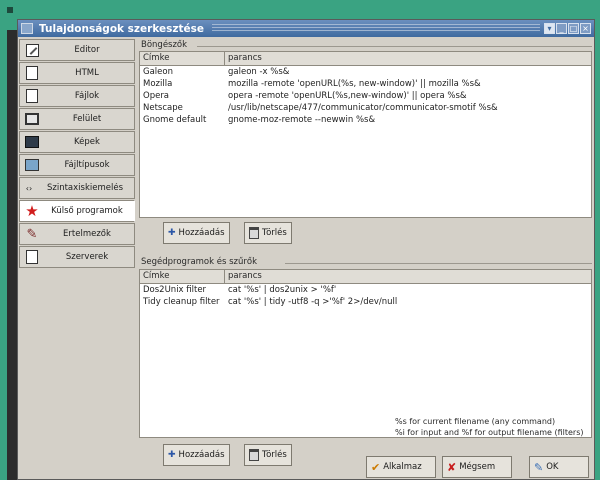  What do you see at coordinates (27, 28) in the screenshot?
I see `window-menu-icon` at bounding box center [27, 28].